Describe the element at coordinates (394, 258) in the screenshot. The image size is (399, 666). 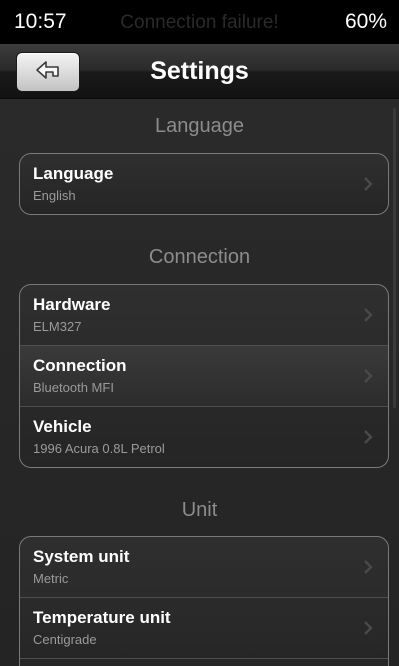
I see `scrollbar` at that location.